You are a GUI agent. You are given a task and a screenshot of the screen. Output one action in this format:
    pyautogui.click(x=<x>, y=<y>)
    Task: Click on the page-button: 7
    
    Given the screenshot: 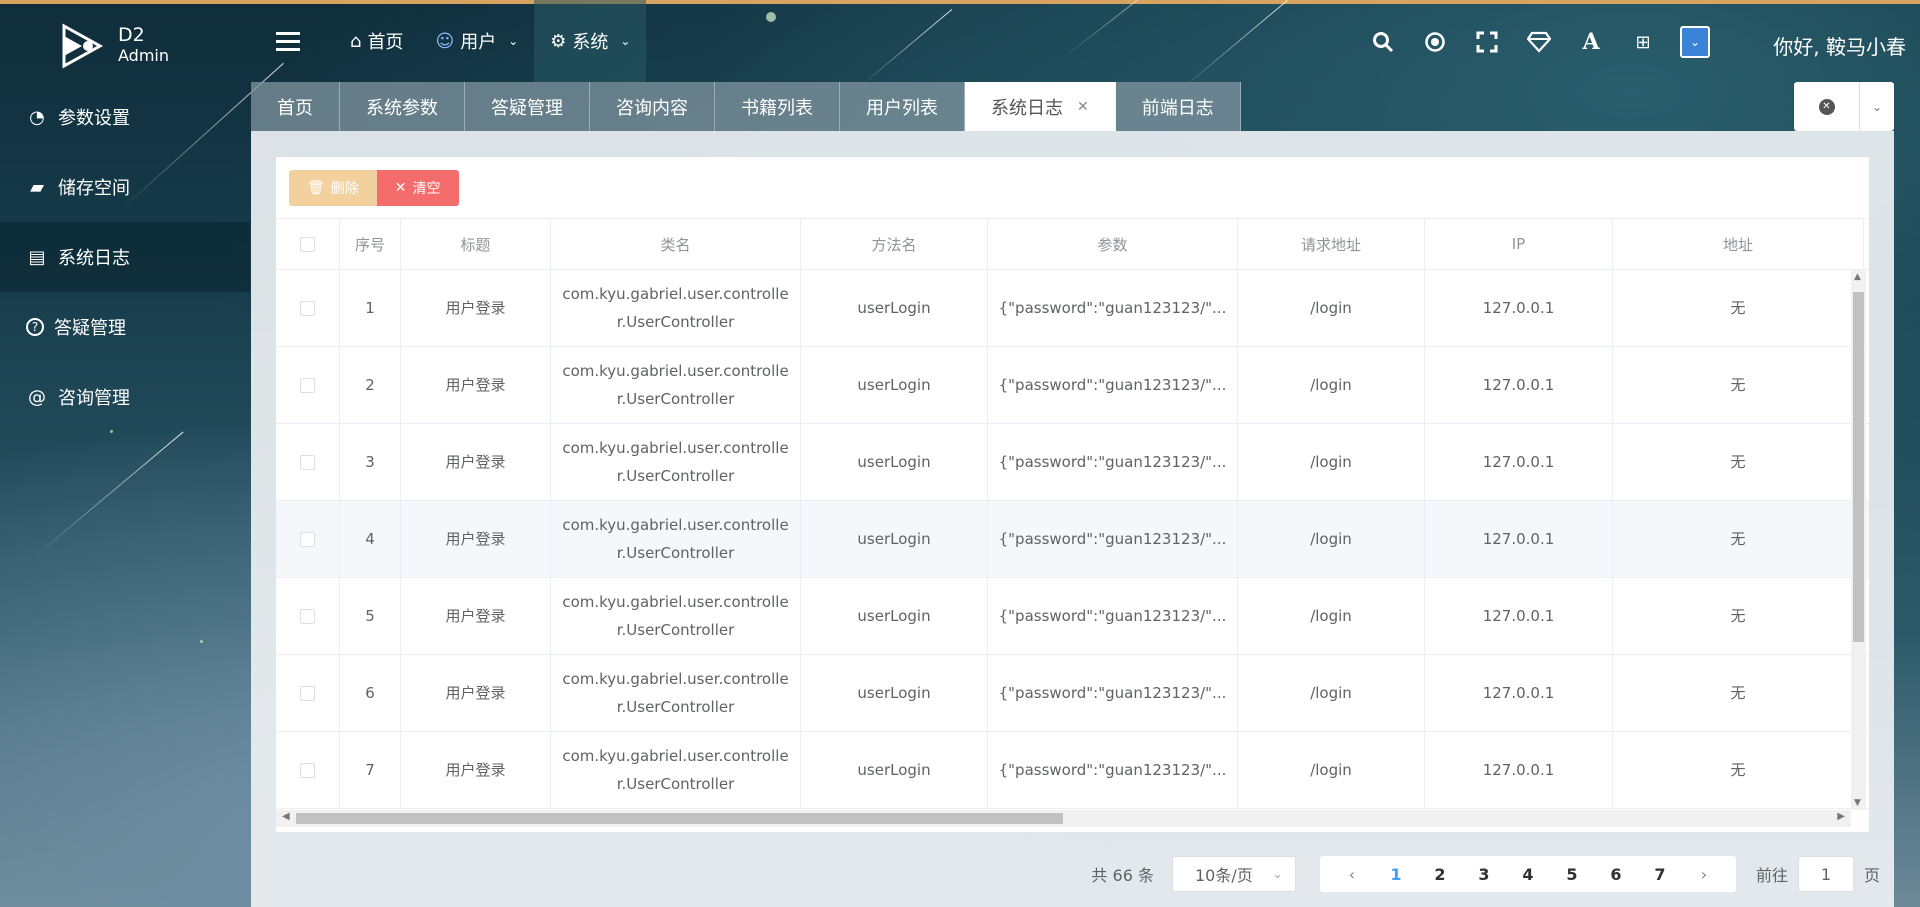 What is the action you would take?
    pyautogui.click(x=1660, y=874)
    